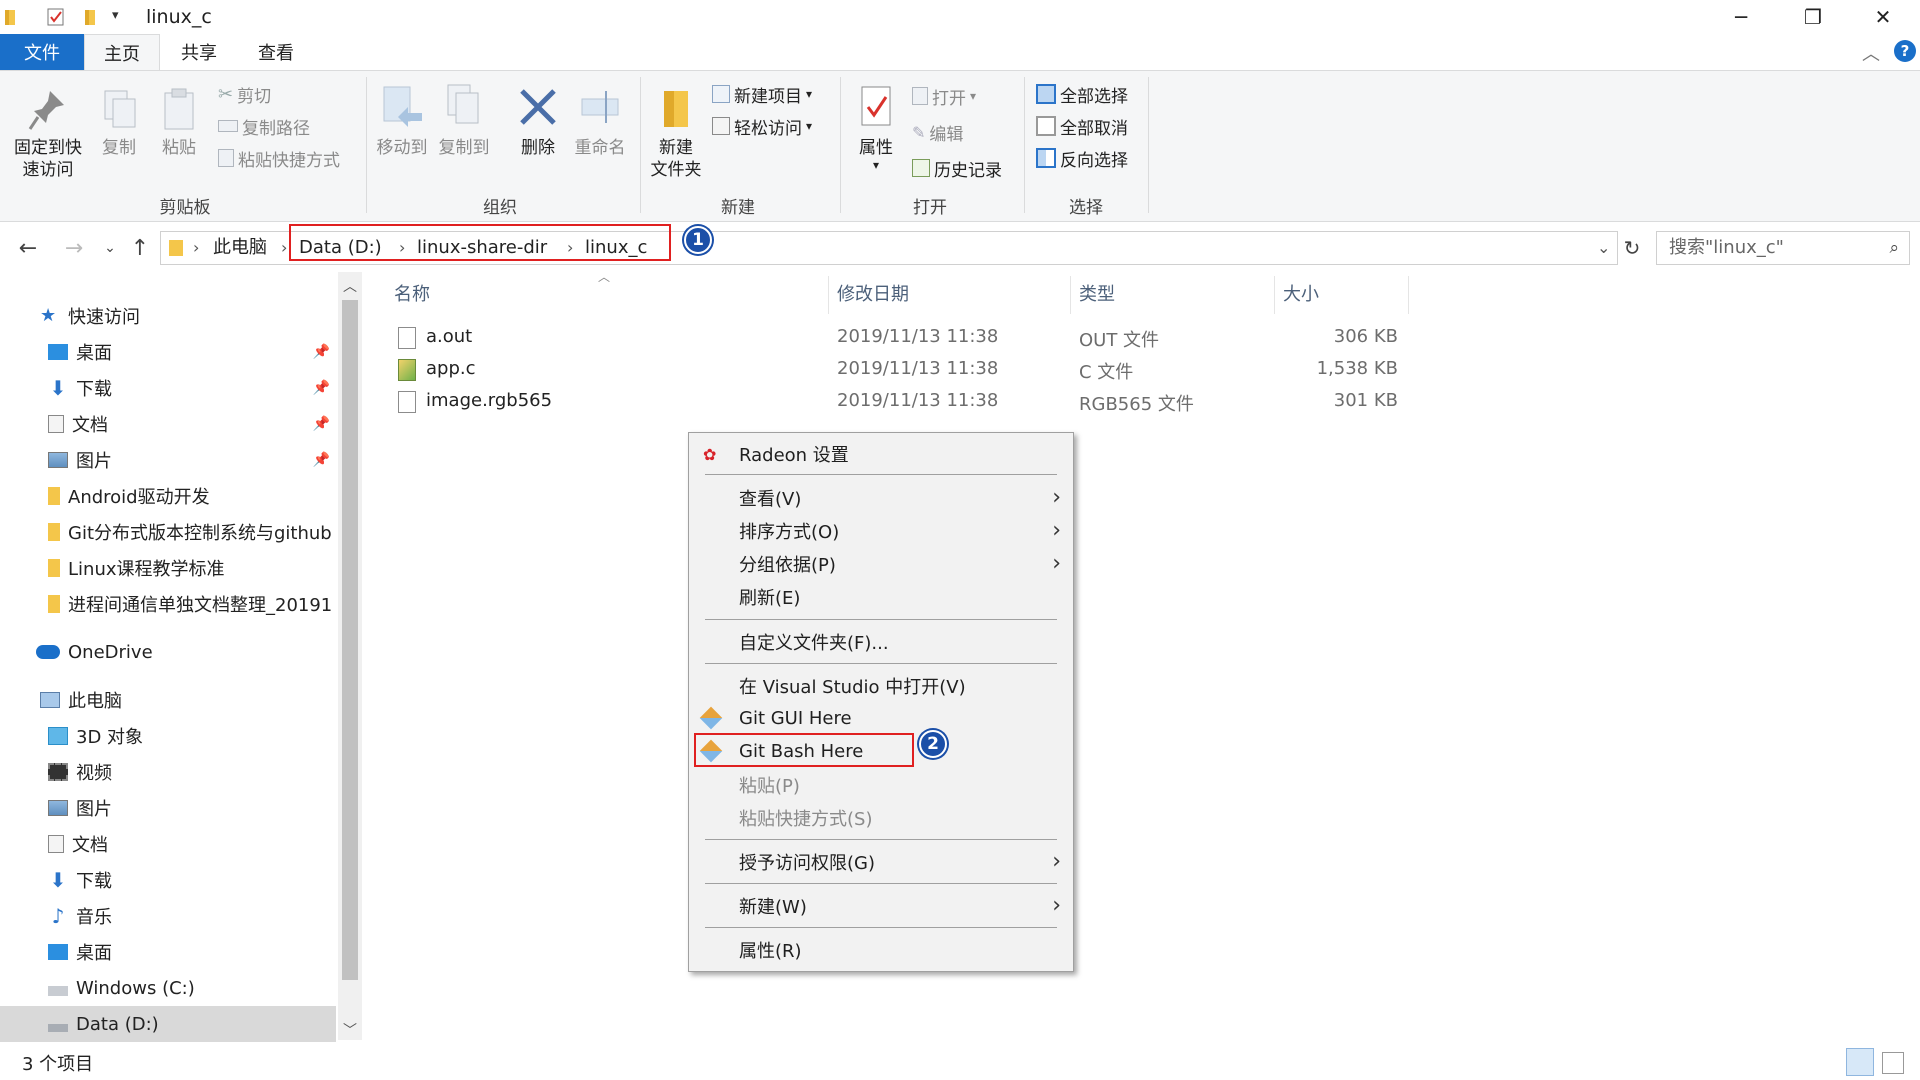  What do you see at coordinates (168, 916) in the screenshot?
I see `nav-music: ♪ 音乐` at bounding box center [168, 916].